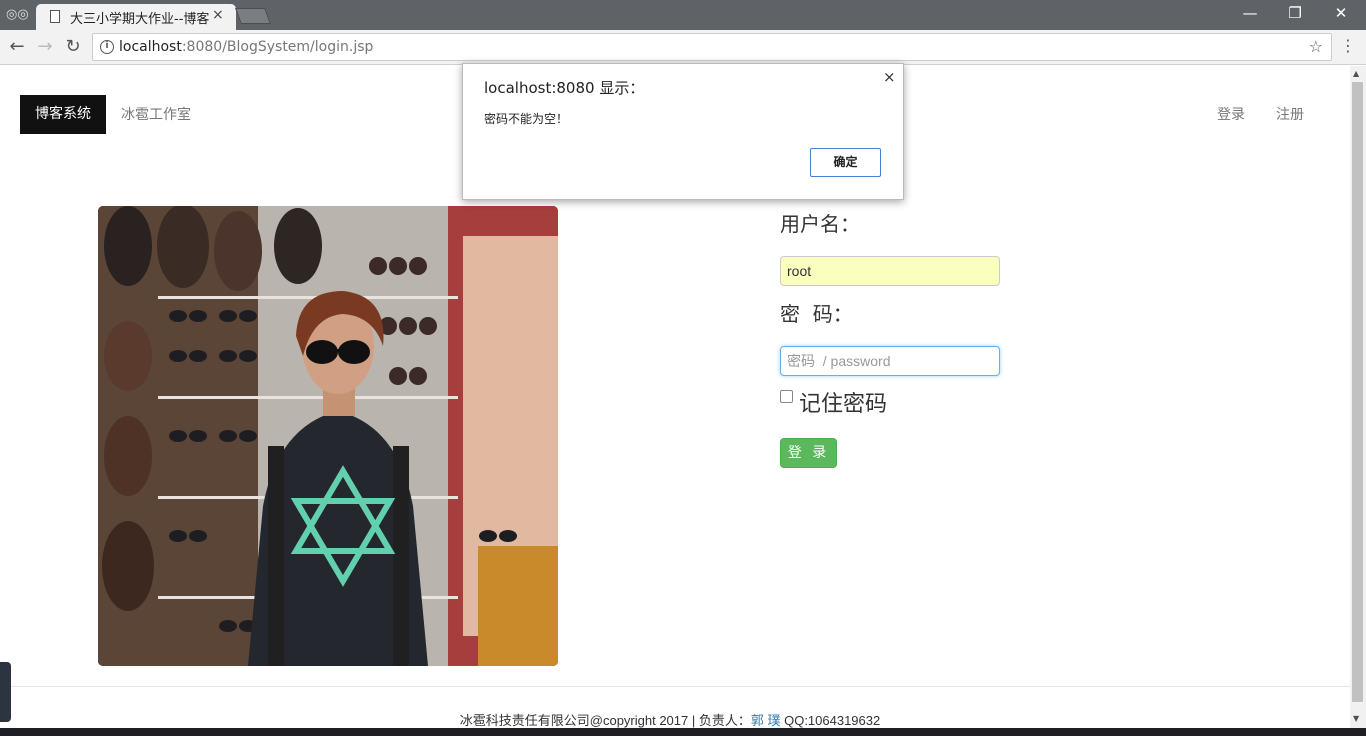  What do you see at coordinates (845, 162) in the screenshot?
I see `dialog-ok-button: 确定` at bounding box center [845, 162].